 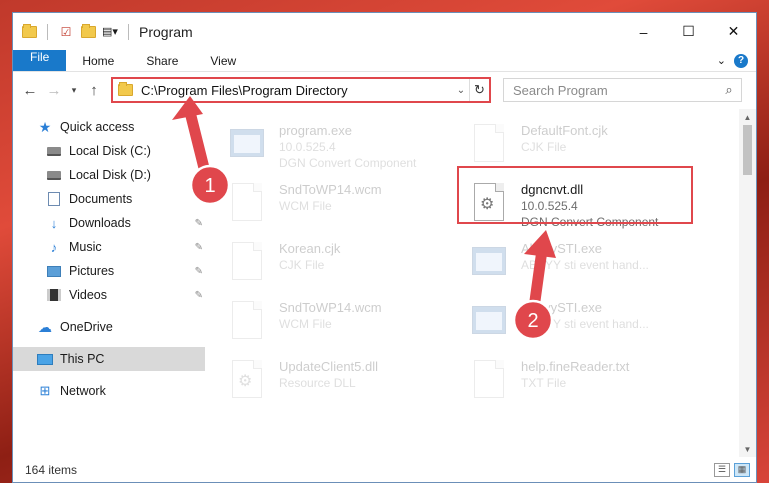 I want to click on search-box: ⌕, so click(x=622, y=90).